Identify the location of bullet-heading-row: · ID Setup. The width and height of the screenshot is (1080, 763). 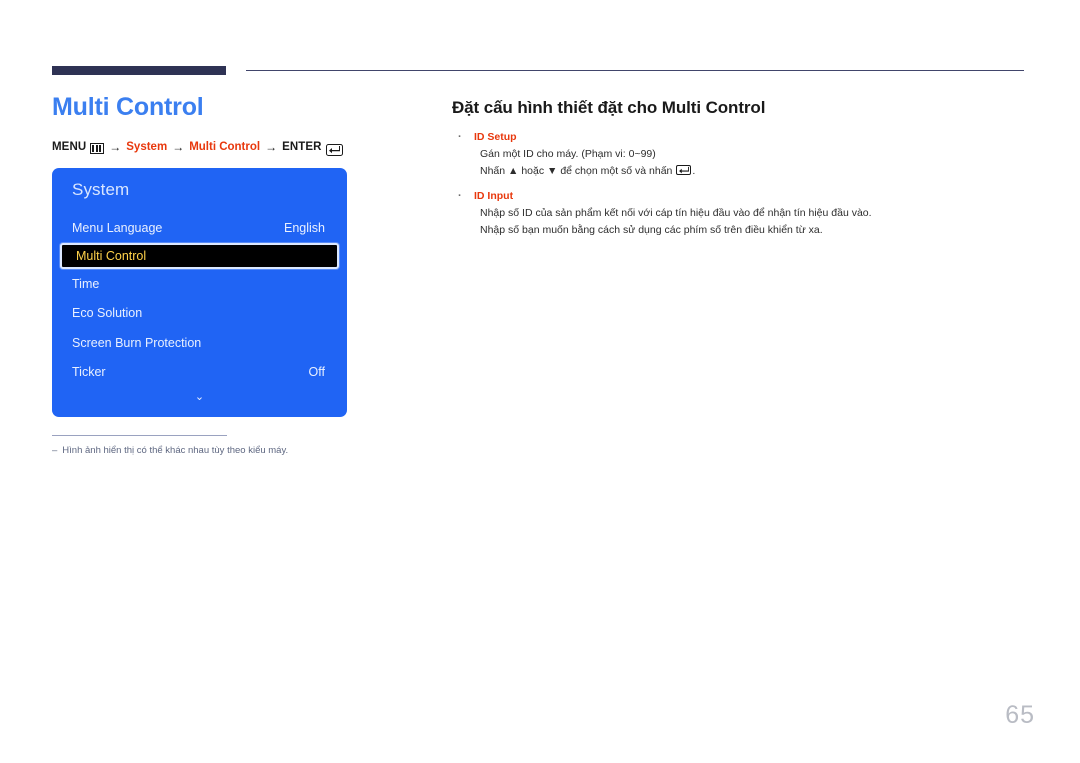
(739, 137).